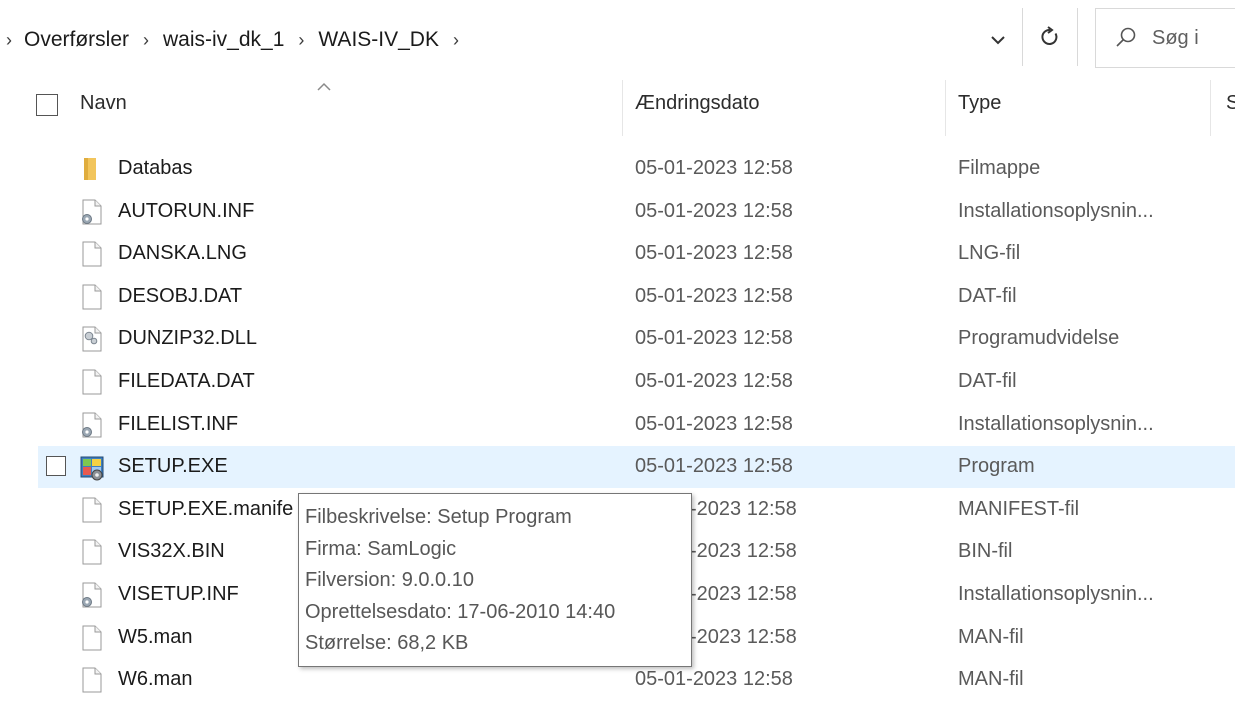  What do you see at coordinates (387, 643) in the screenshot?
I see `tooltip-size: Størrelse: 68,2 KB` at bounding box center [387, 643].